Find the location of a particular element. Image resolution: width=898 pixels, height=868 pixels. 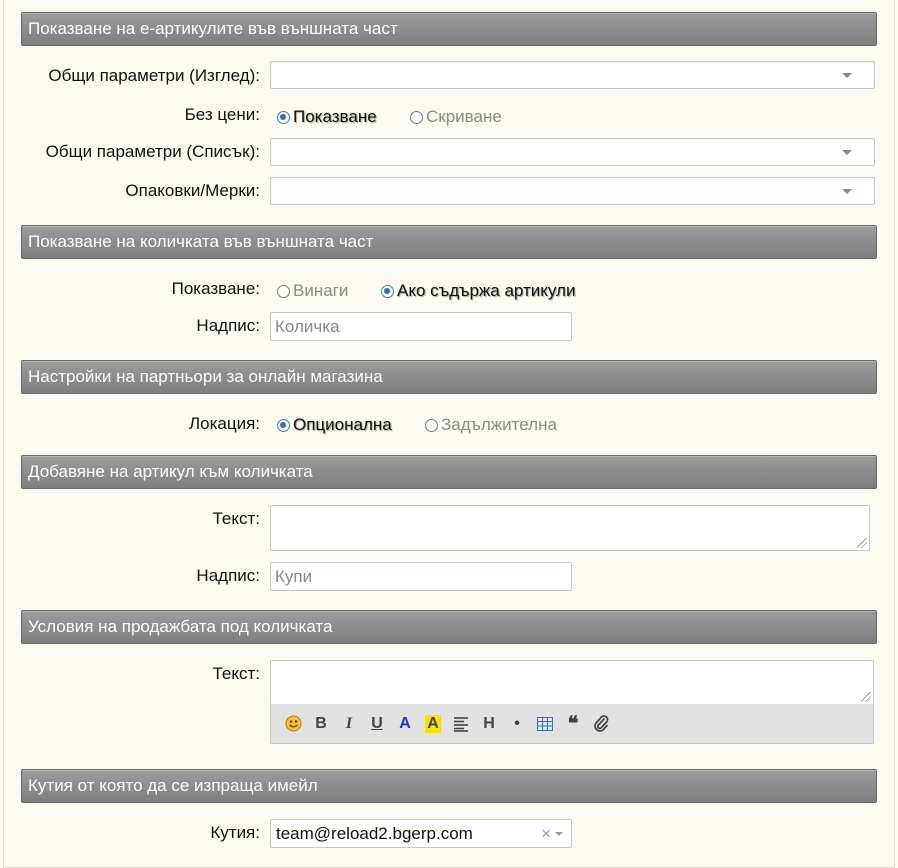

bold-button: B is located at coordinates (321, 724).